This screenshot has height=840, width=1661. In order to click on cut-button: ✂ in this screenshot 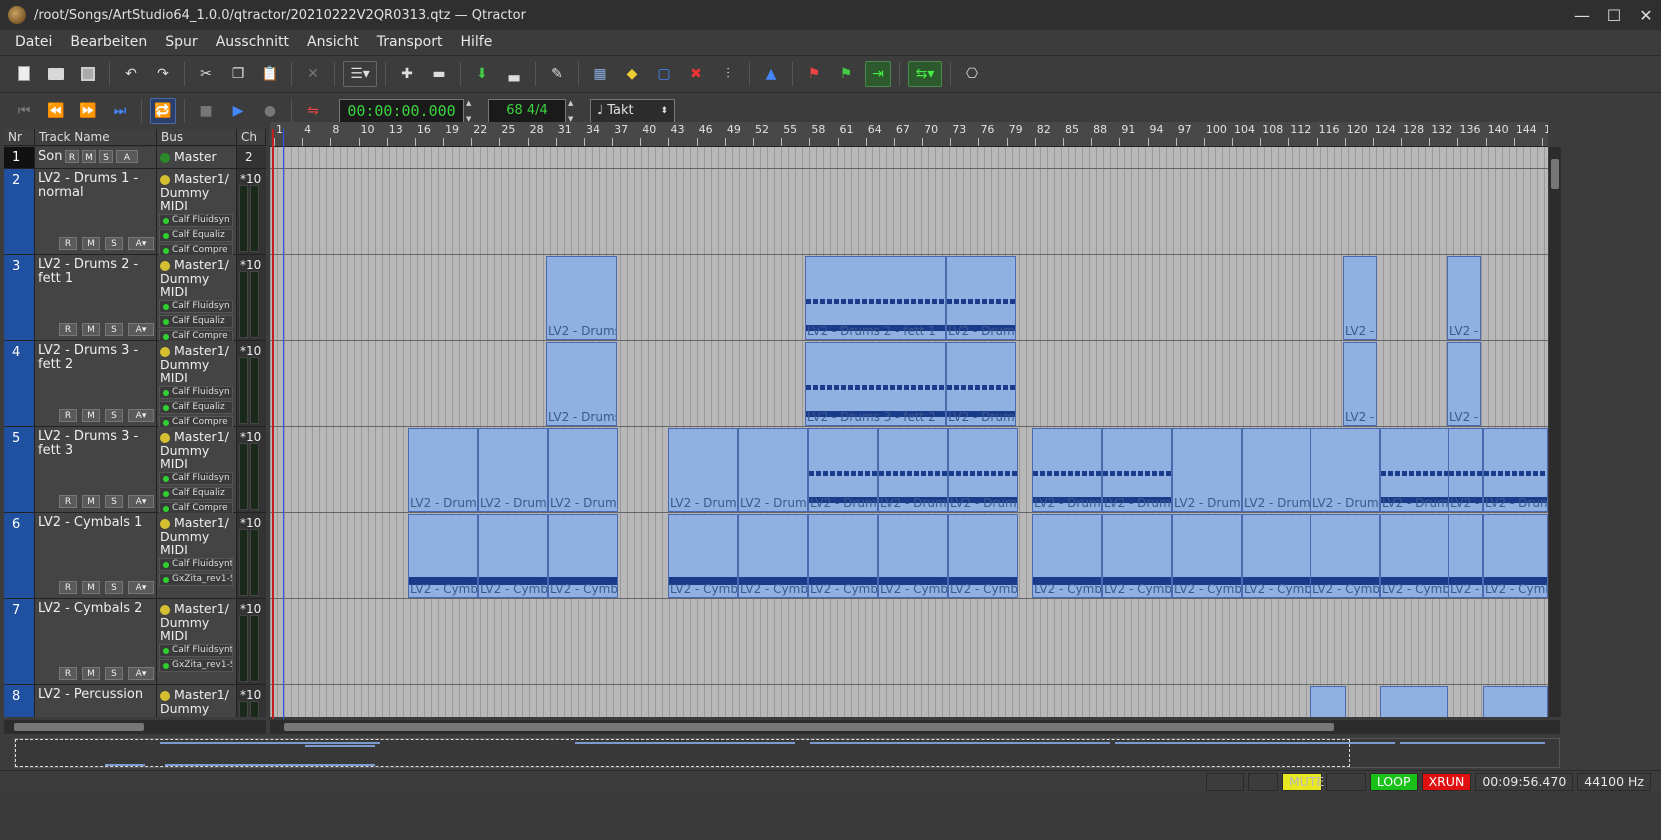, I will do `click(206, 74)`.